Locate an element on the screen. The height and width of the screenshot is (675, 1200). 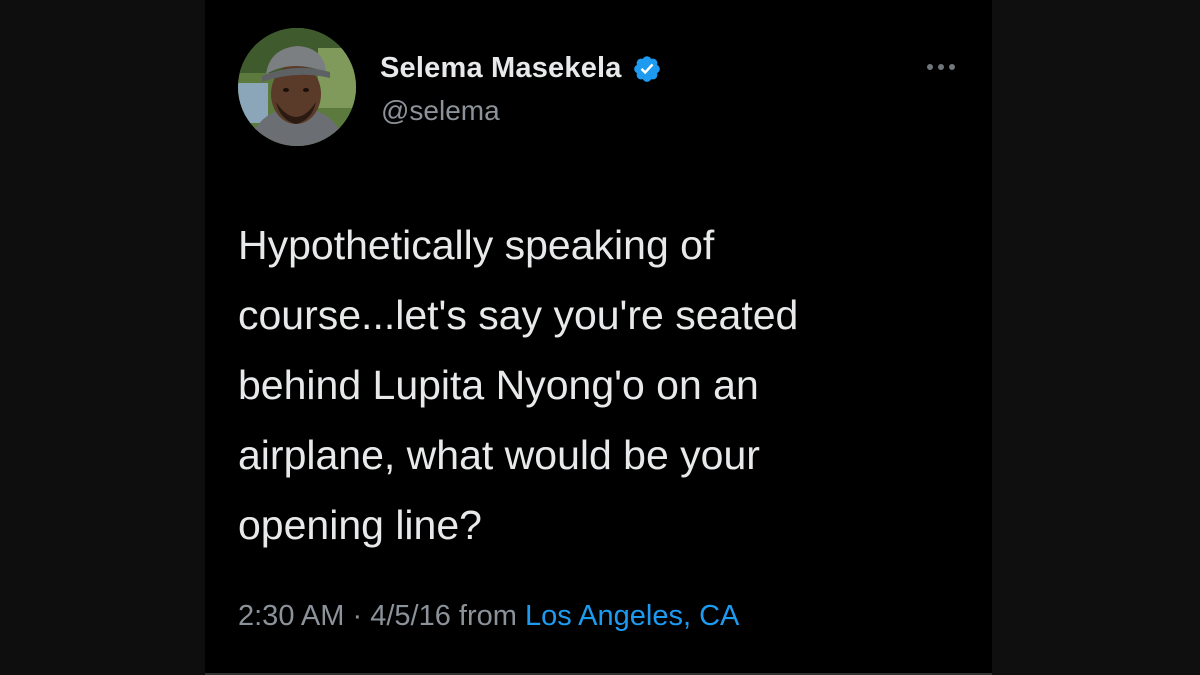
author-handle: @selema is located at coordinates (440, 111).